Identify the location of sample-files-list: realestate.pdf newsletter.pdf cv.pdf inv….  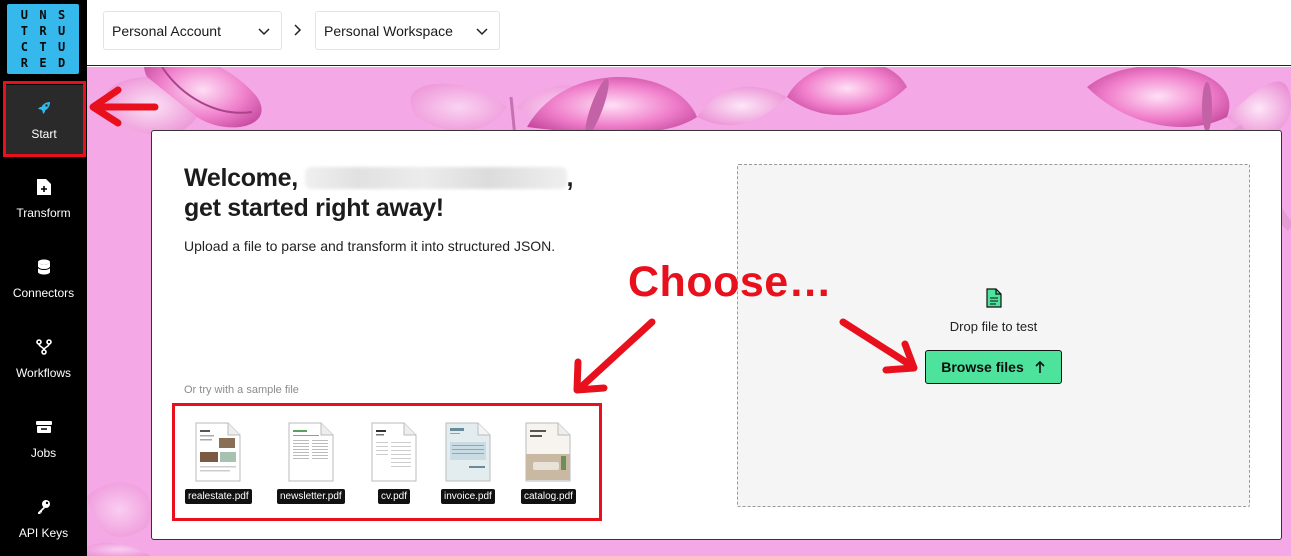
(387, 462).